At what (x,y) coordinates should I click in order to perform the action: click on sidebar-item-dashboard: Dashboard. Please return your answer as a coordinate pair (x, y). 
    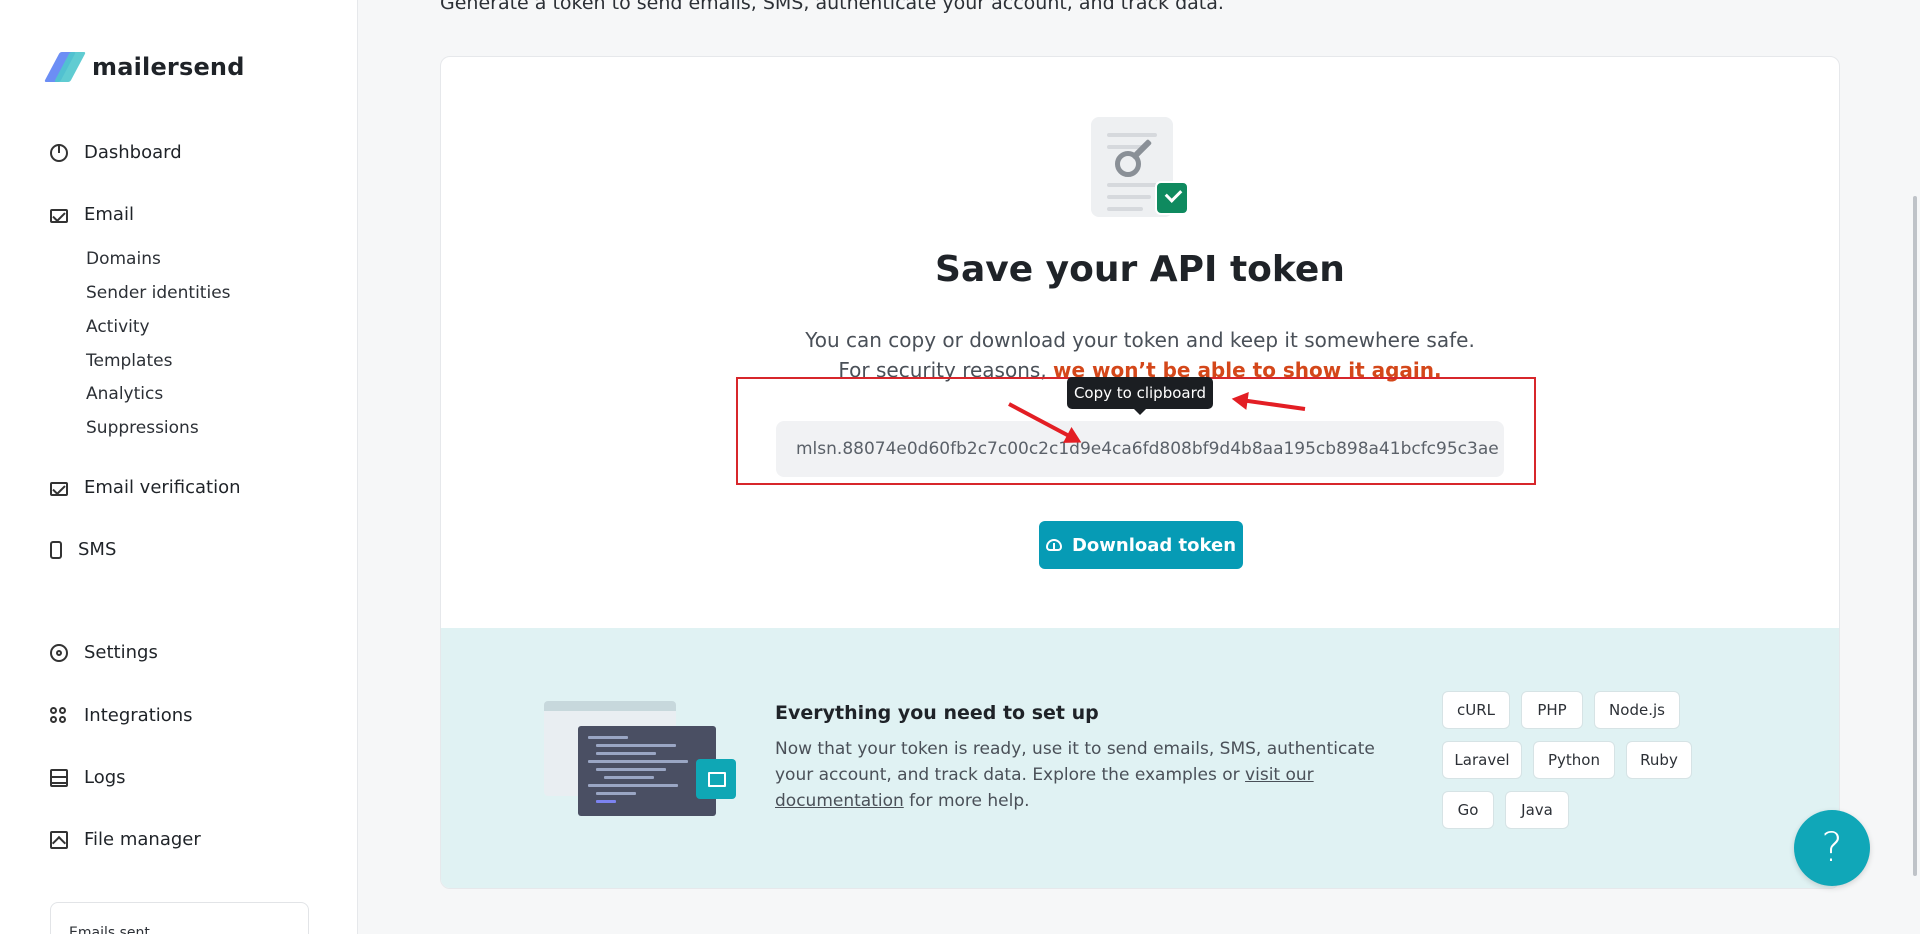
    Looking at the image, I should click on (116, 152).